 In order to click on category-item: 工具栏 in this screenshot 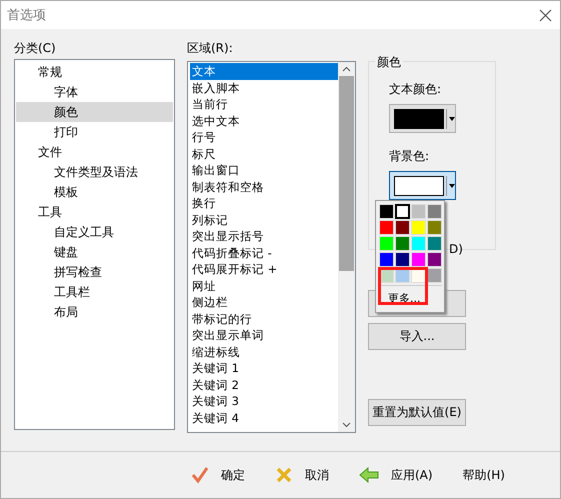, I will do `click(94, 292)`.